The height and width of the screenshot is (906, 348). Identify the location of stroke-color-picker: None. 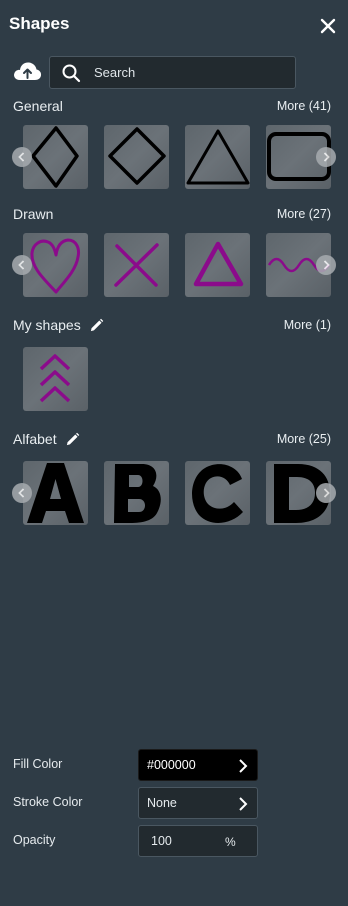
(198, 803).